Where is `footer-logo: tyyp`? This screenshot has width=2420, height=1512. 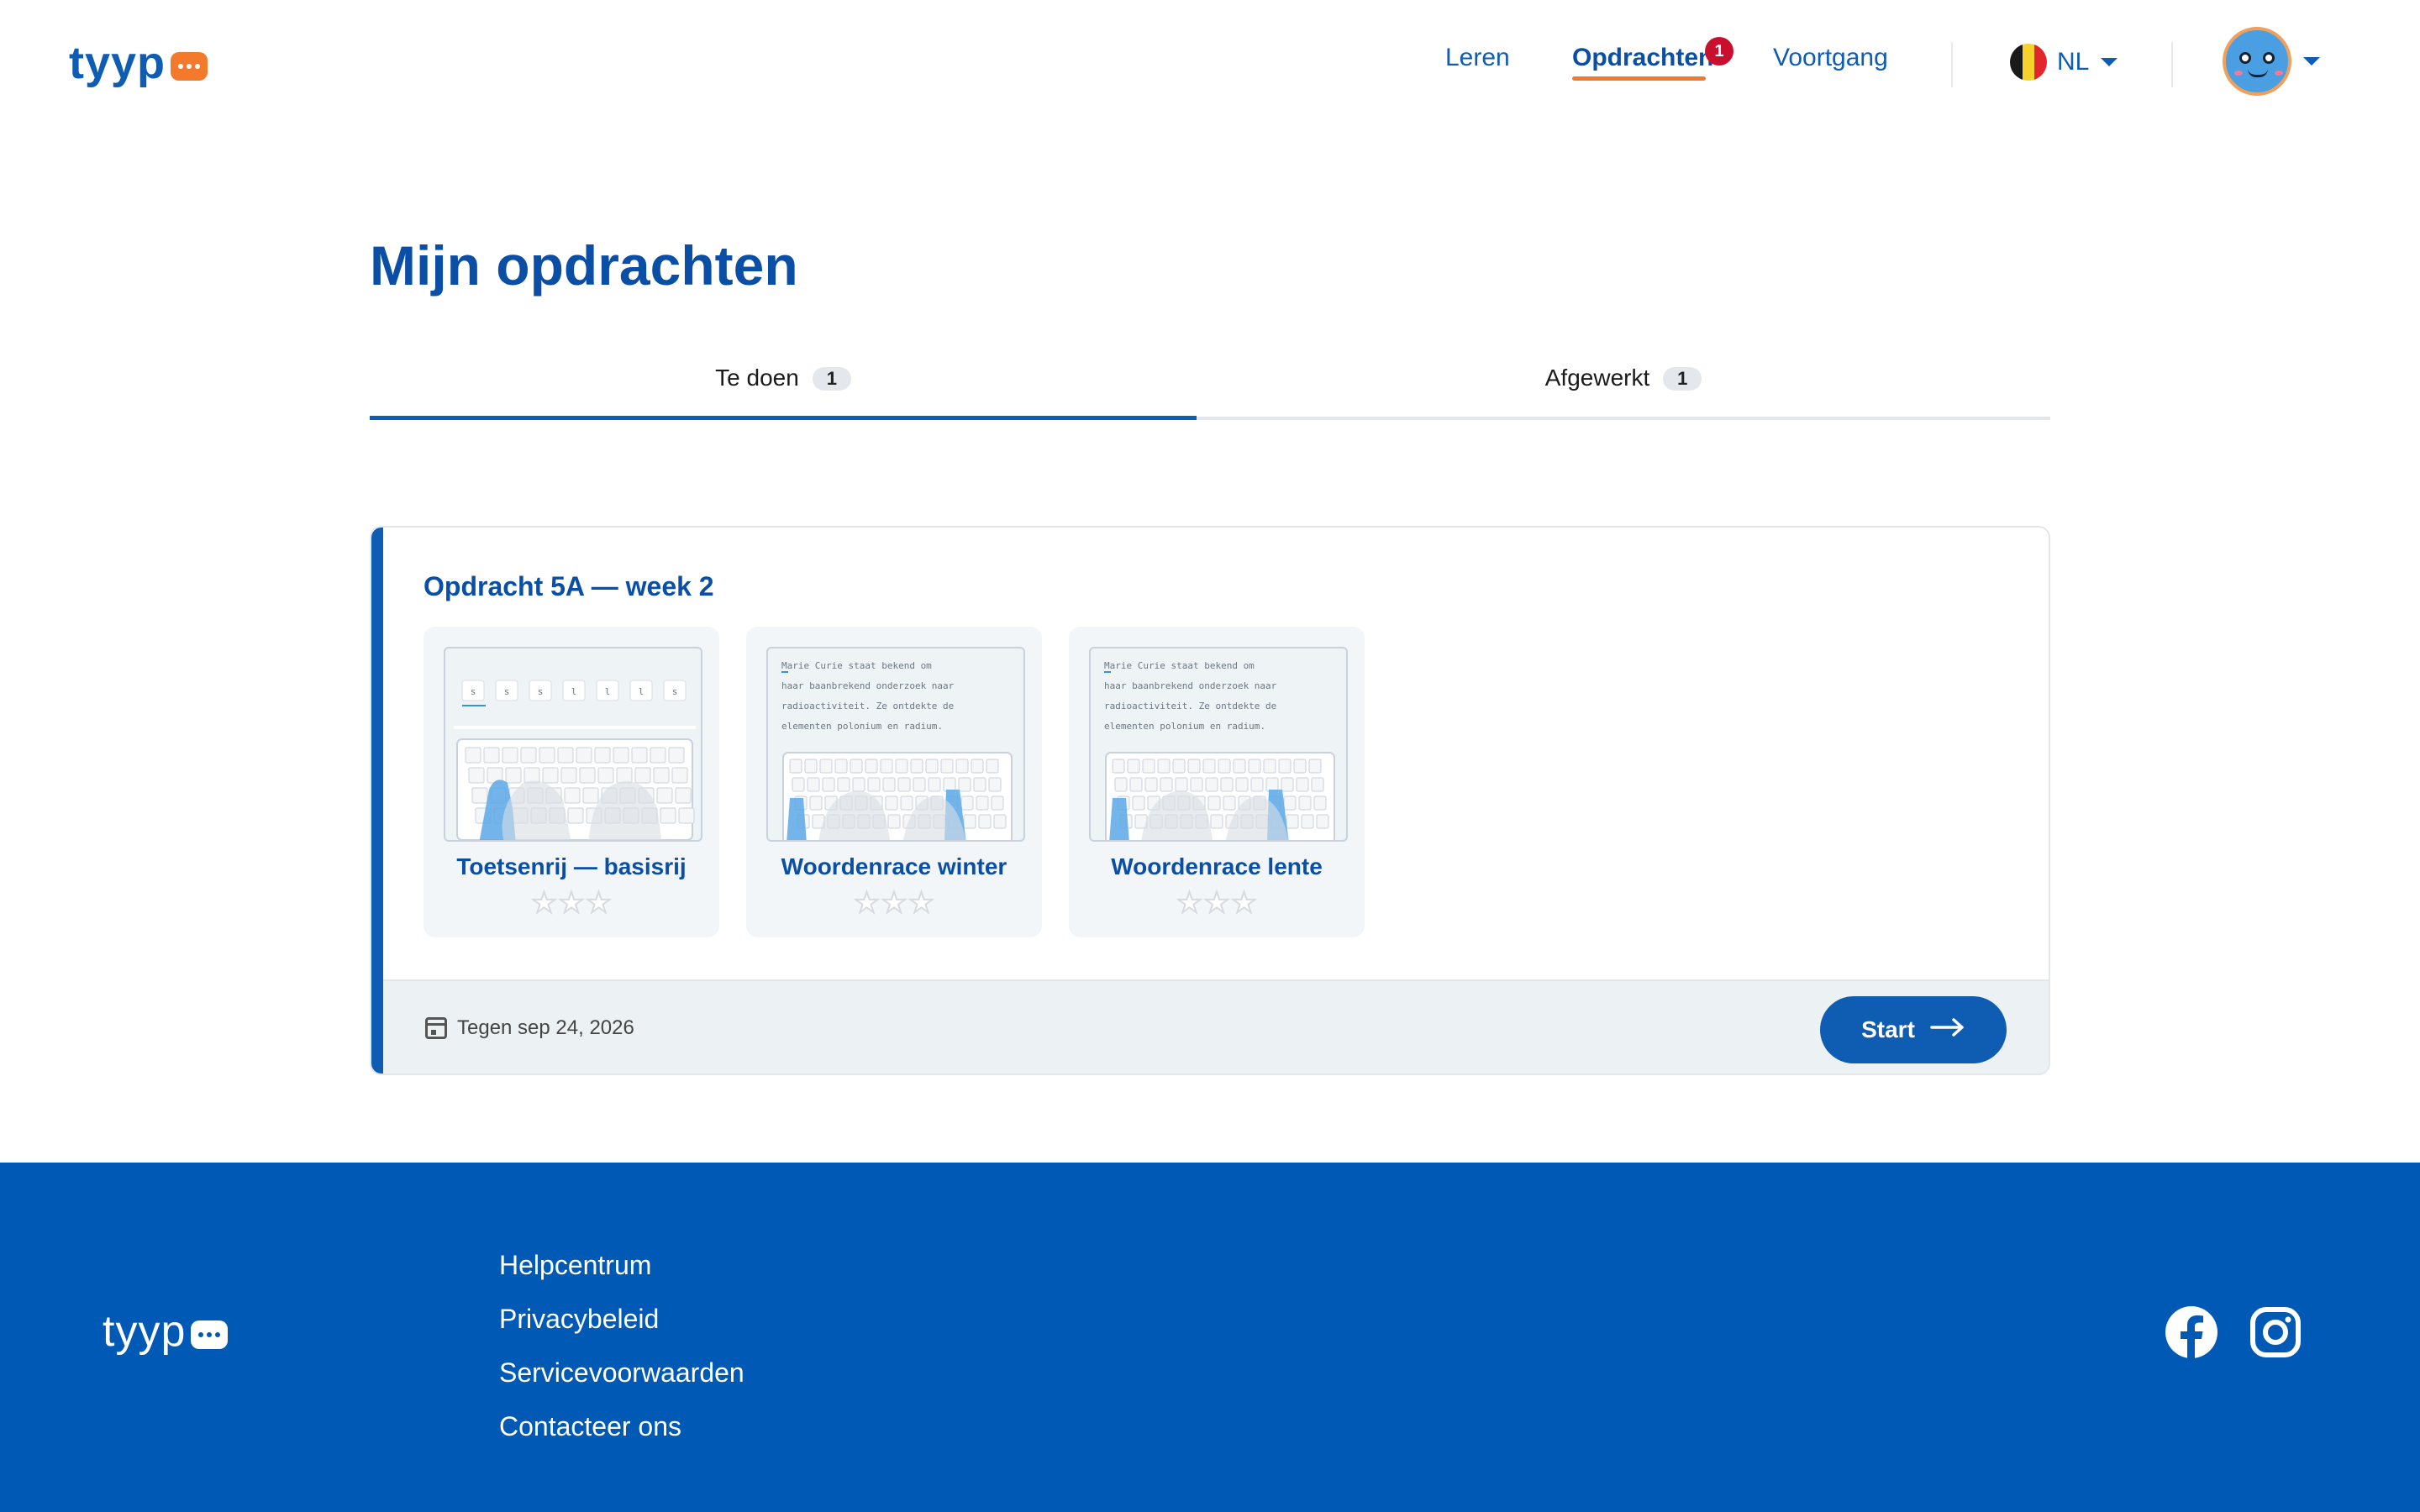
footer-logo: tyyp is located at coordinates (166, 1331).